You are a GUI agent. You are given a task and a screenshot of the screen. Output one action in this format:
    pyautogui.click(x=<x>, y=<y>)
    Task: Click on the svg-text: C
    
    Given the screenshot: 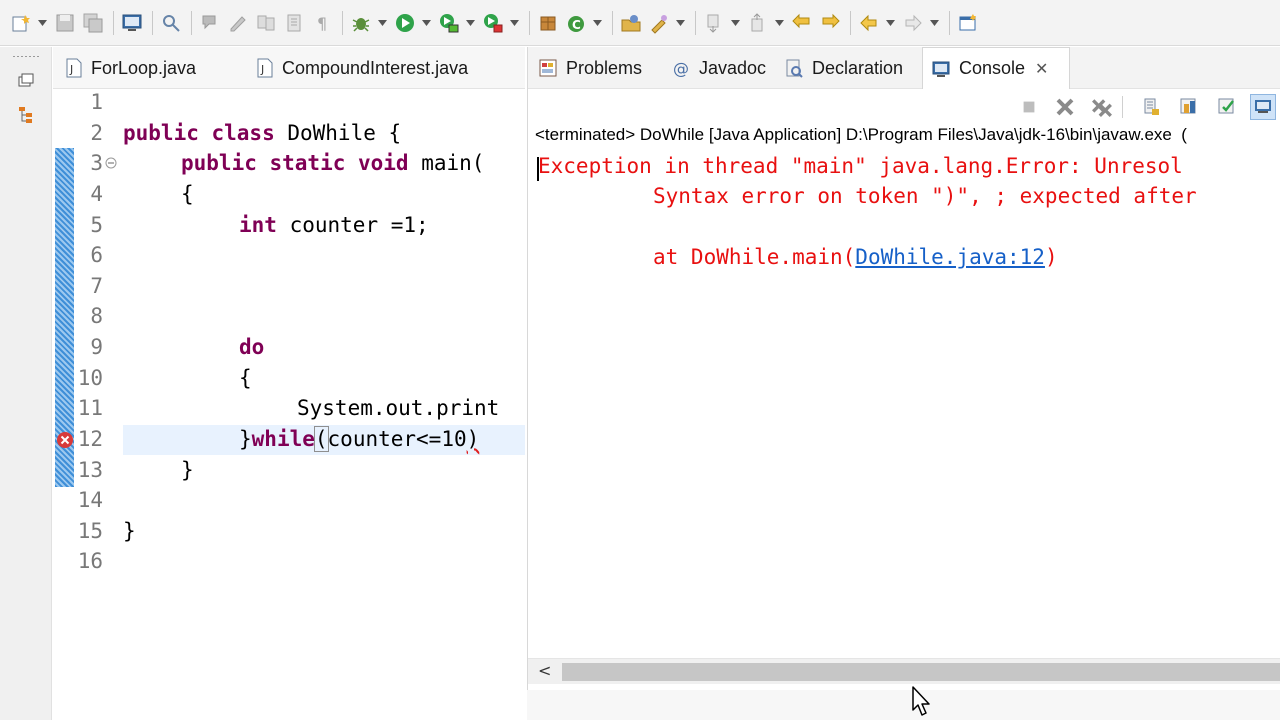 What is the action you would take?
    pyautogui.click(x=576, y=25)
    